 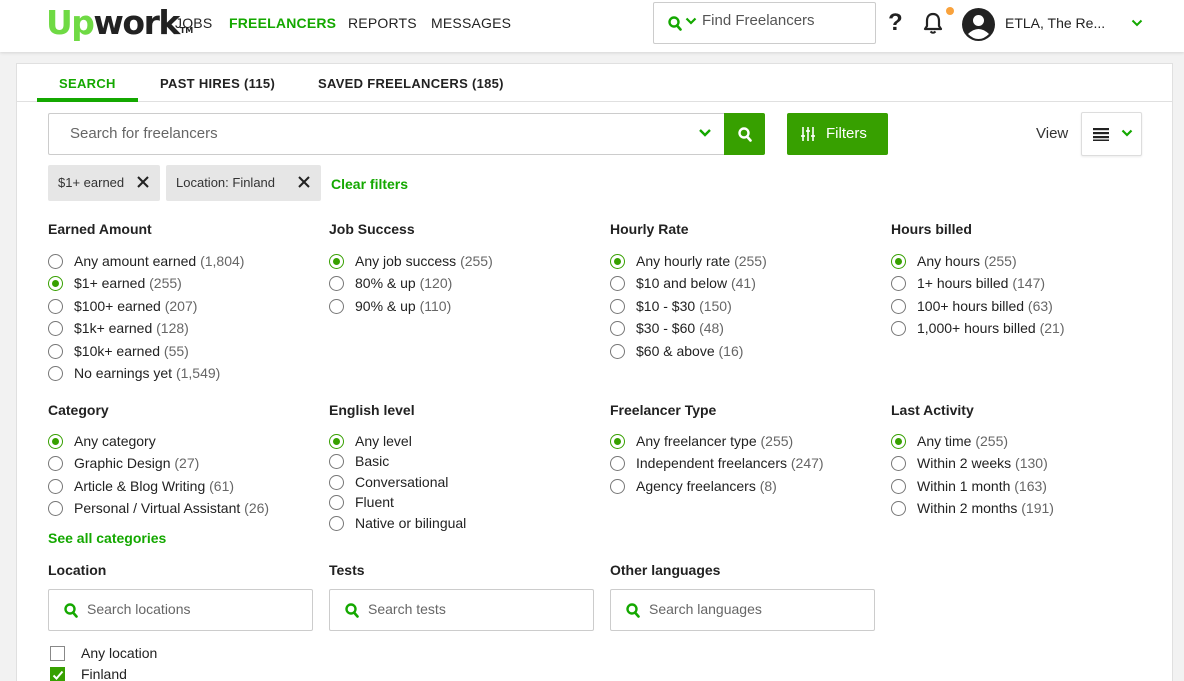 What do you see at coordinates (1137, 23) in the screenshot?
I see `account-chevron-down-icon` at bounding box center [1137, 23].